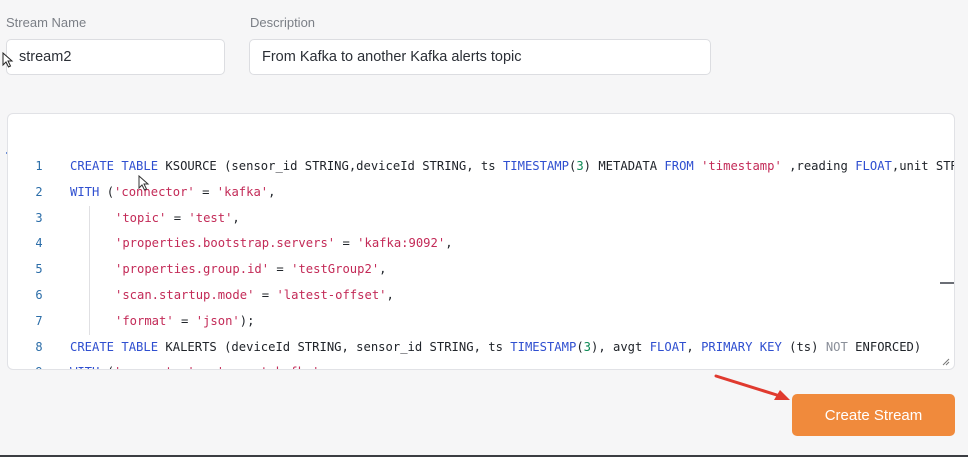  What do you see at coordinates (480, 57) in the screenshot?
I see `description-input: From Kafka to another Kafka alerts topic` at bounding box center [480, 57].